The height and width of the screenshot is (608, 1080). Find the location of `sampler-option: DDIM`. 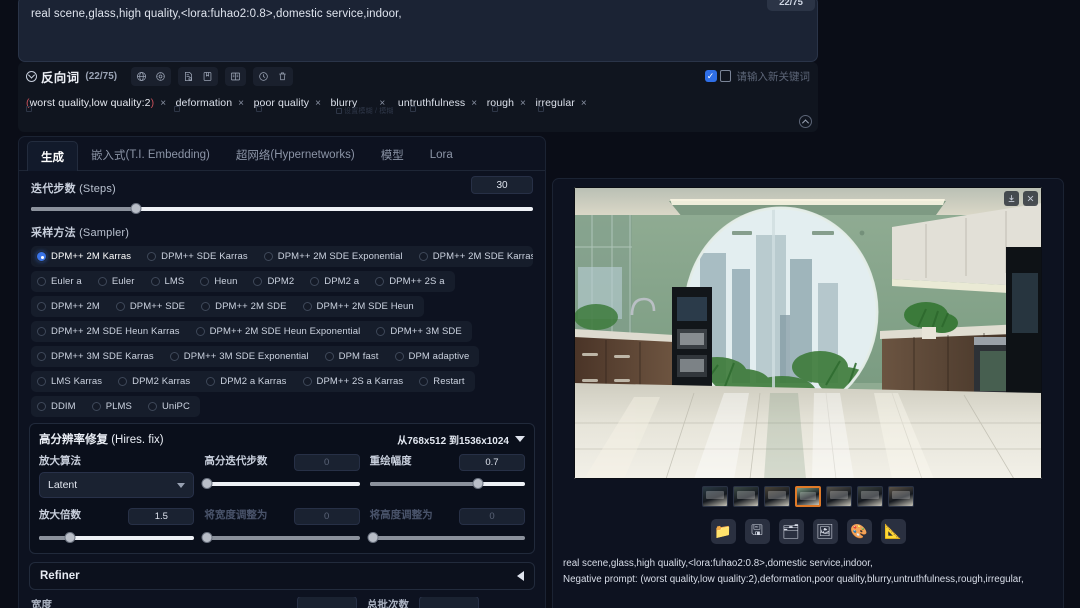

sampler-option: DDIM is located at coordinates (58, 406).